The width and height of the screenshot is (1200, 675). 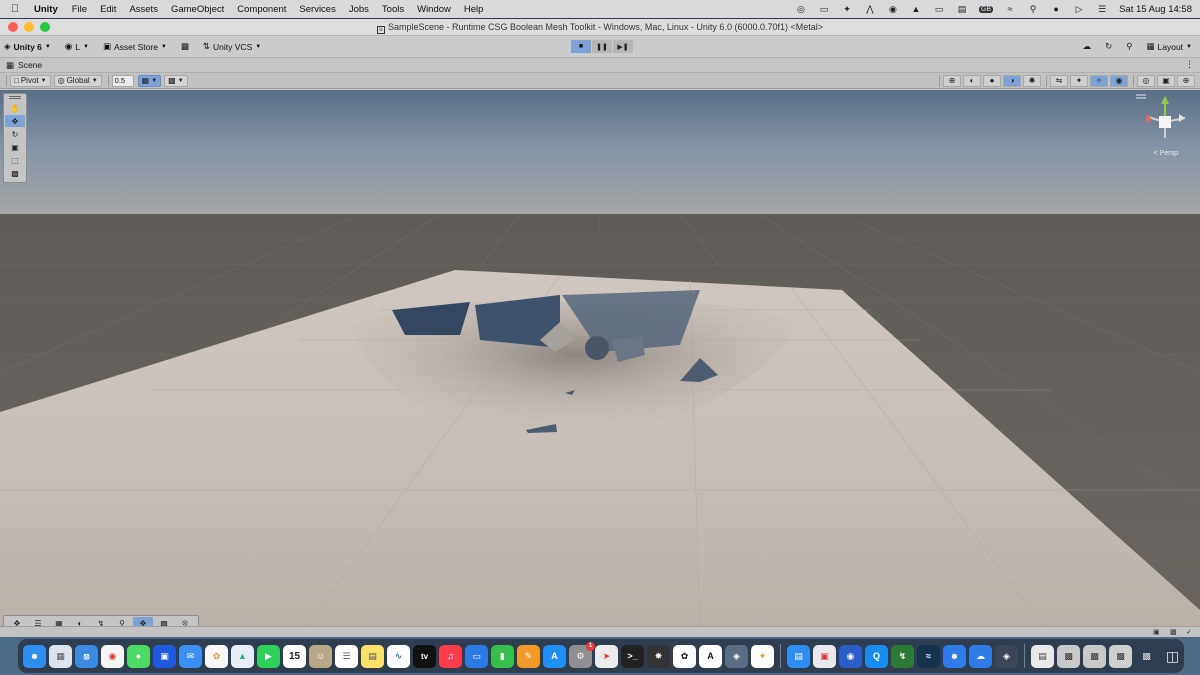 What do you see at coordinates (902, 656) in the screenshot?
I see `dock-sheets: ↯` at bounding box center [902, 656].